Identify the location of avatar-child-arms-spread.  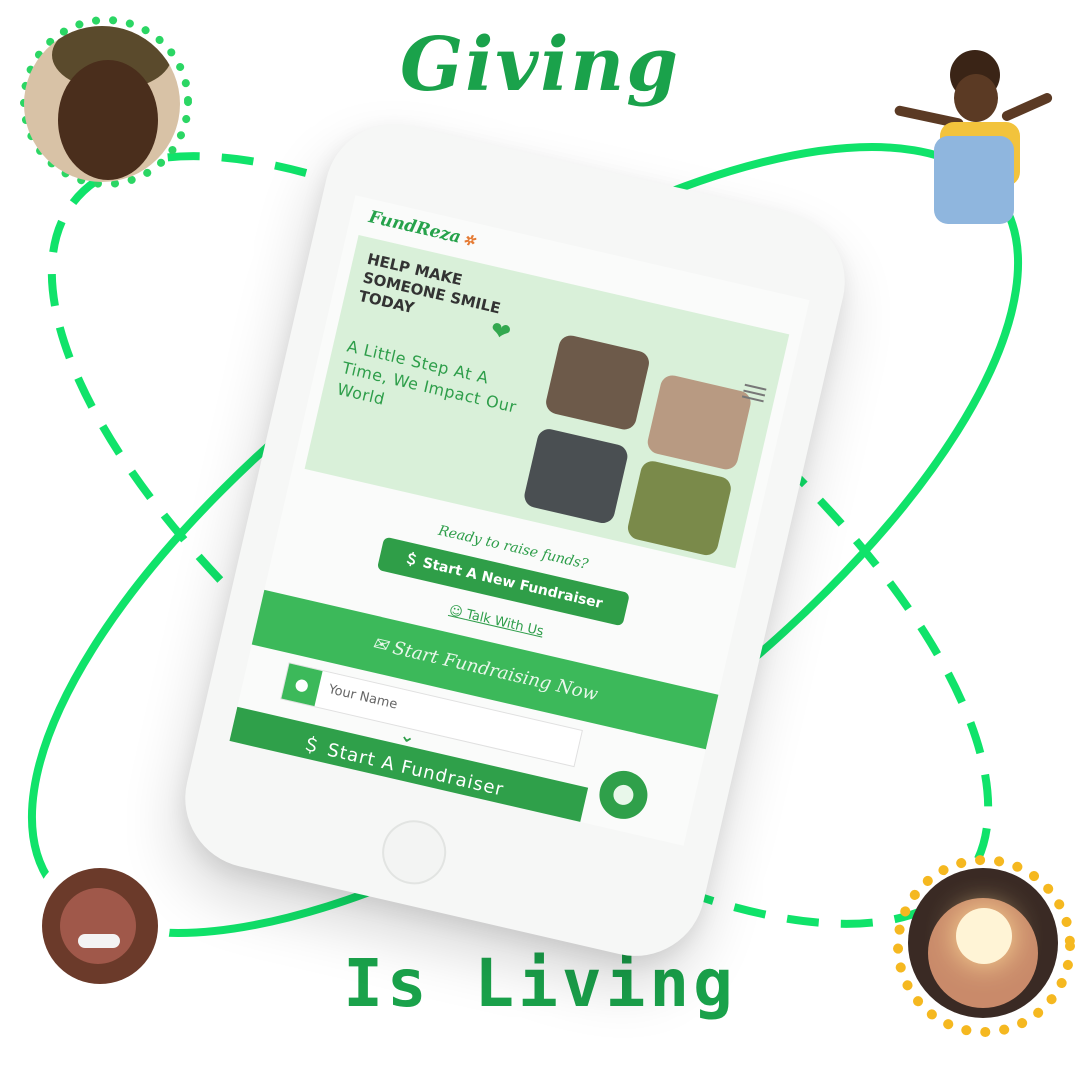
(972, 135).